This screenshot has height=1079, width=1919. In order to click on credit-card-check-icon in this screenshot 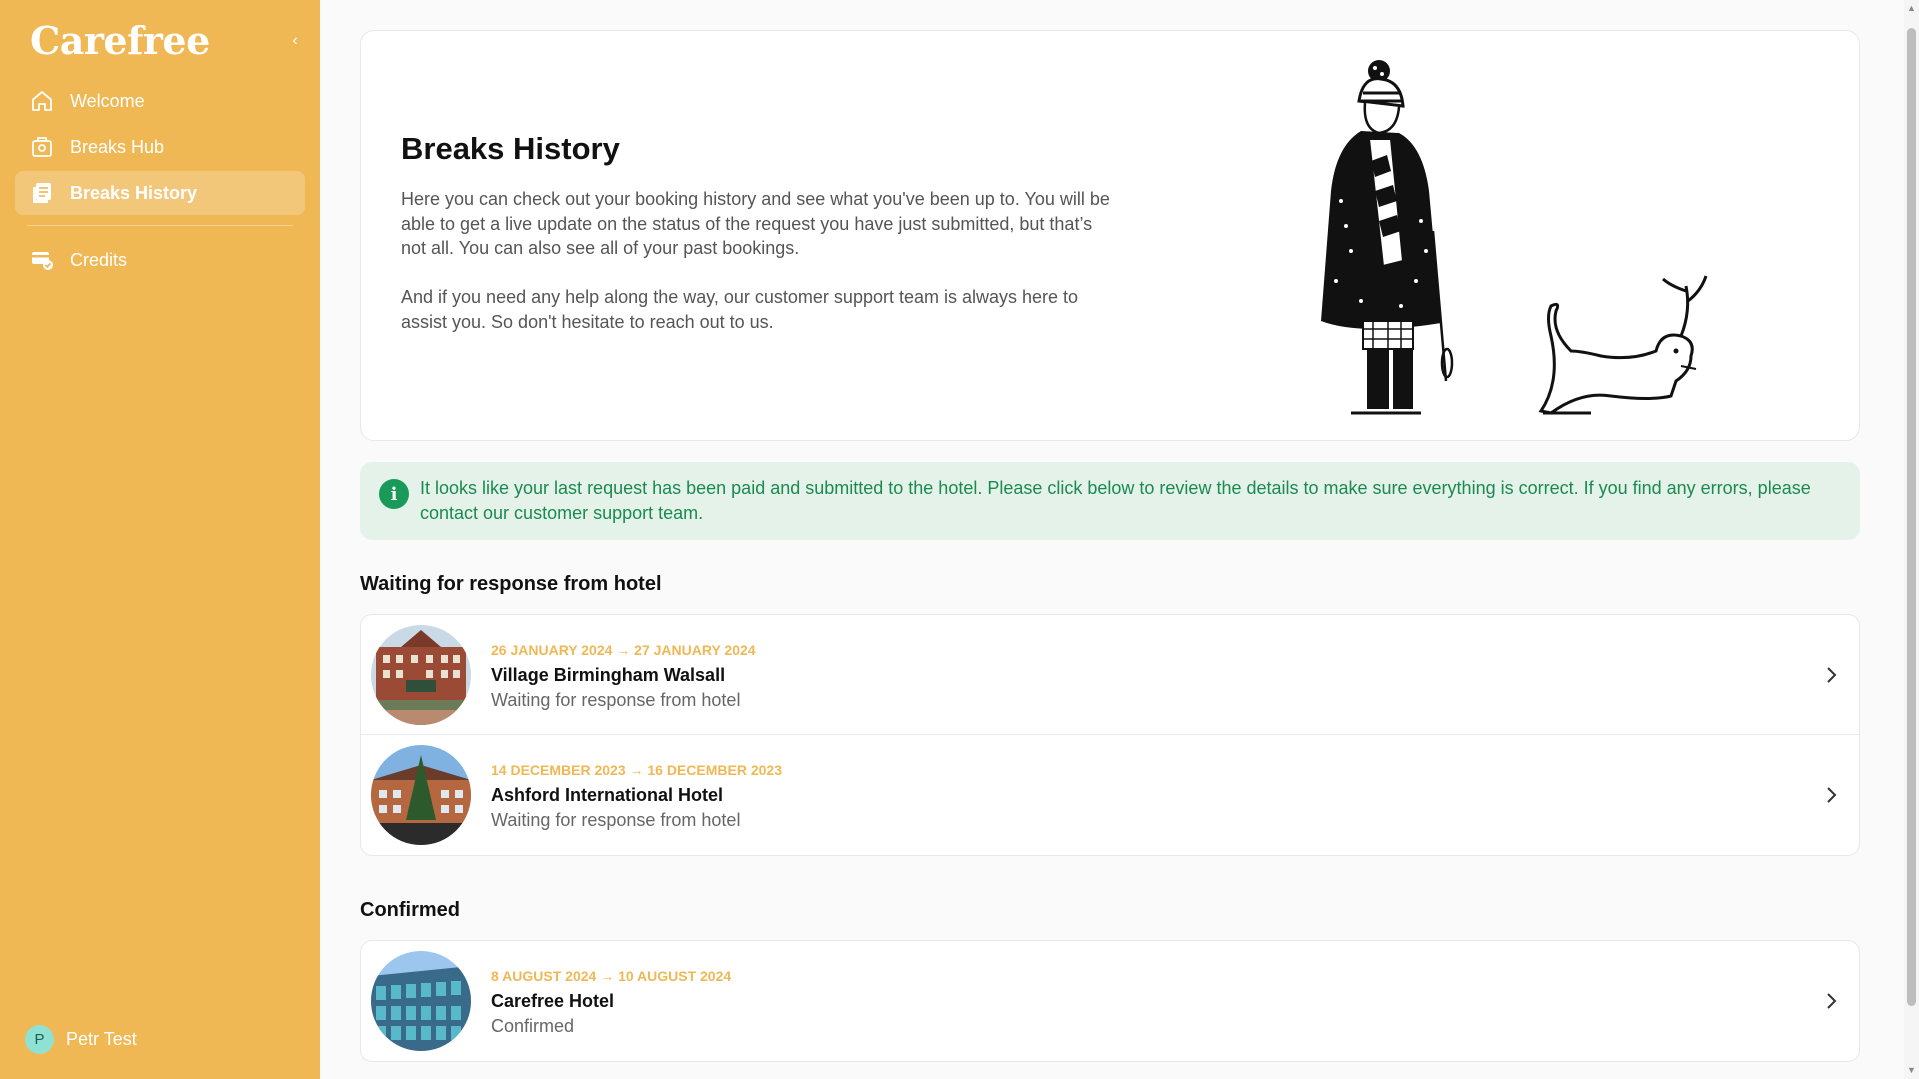, I will do `click(42, 260)`.